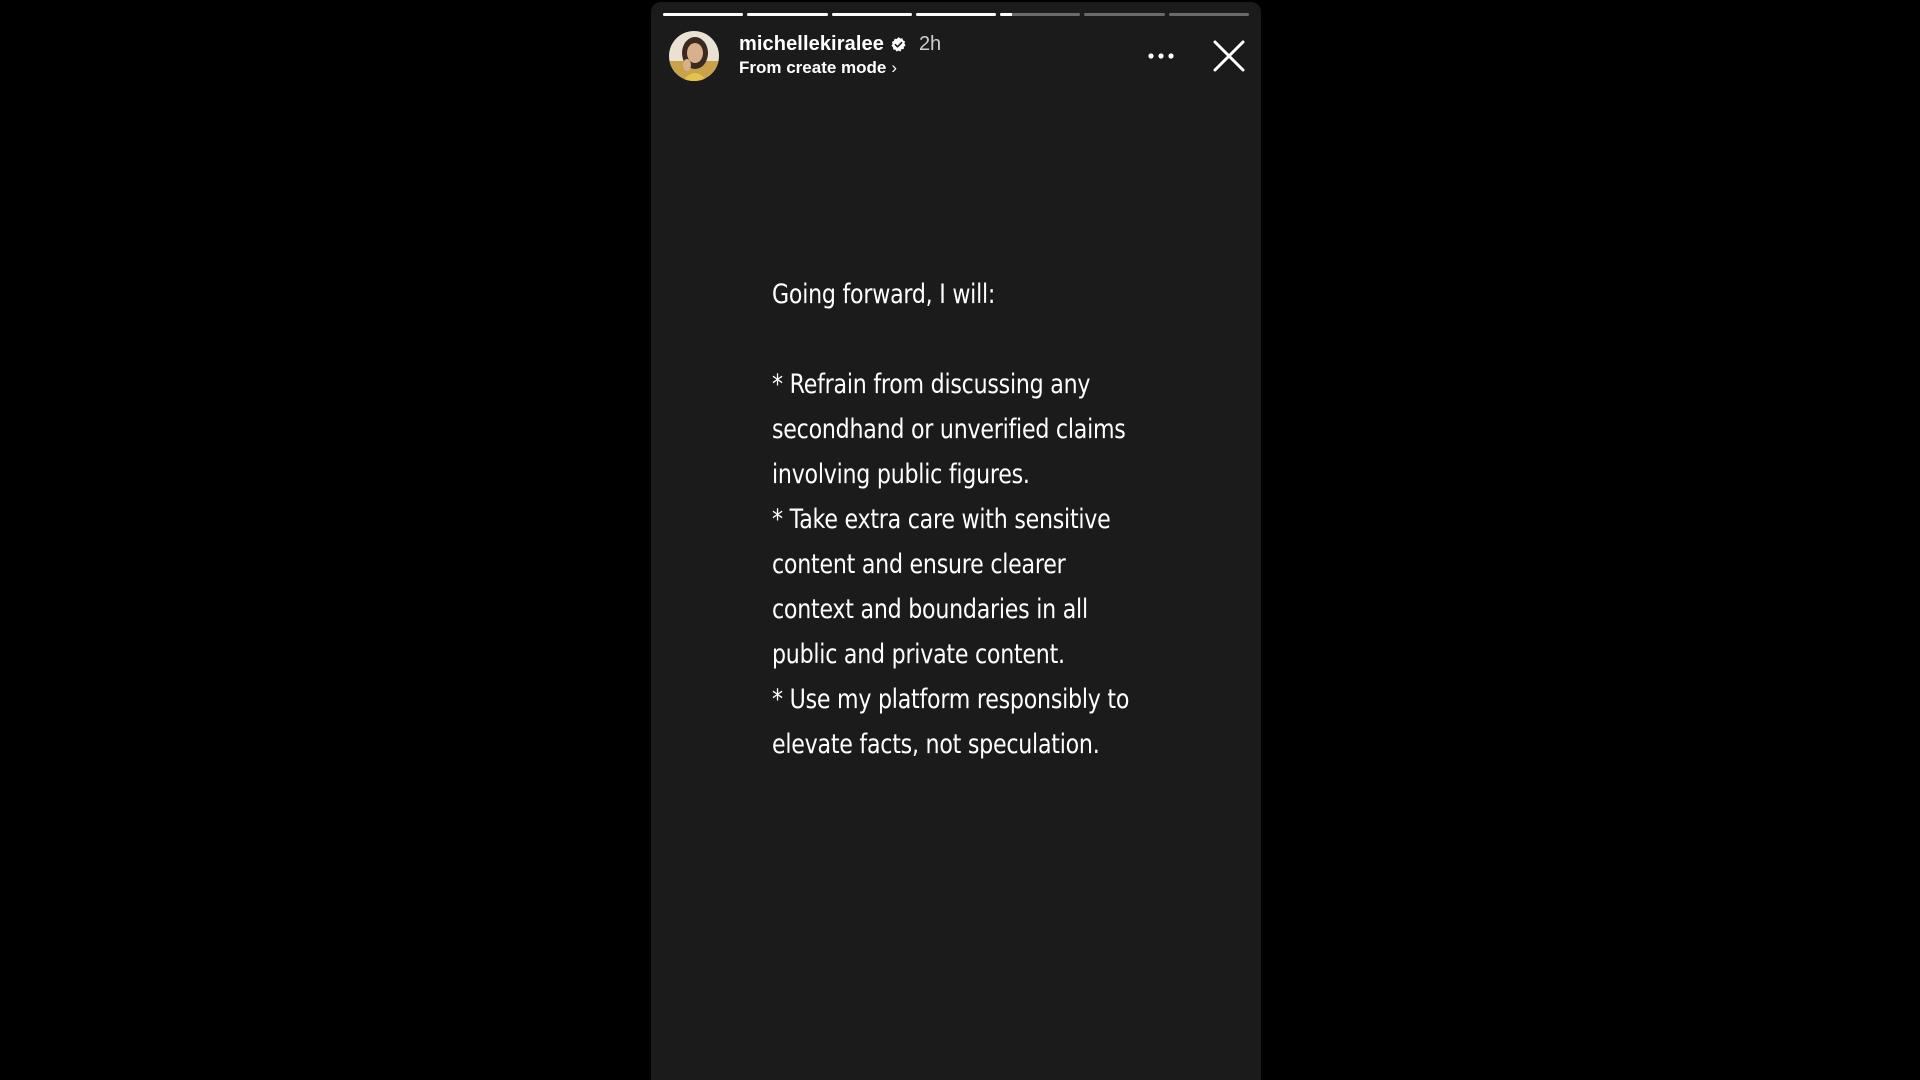  I want to click on story-text-line: public and private content., so click(918, 654).